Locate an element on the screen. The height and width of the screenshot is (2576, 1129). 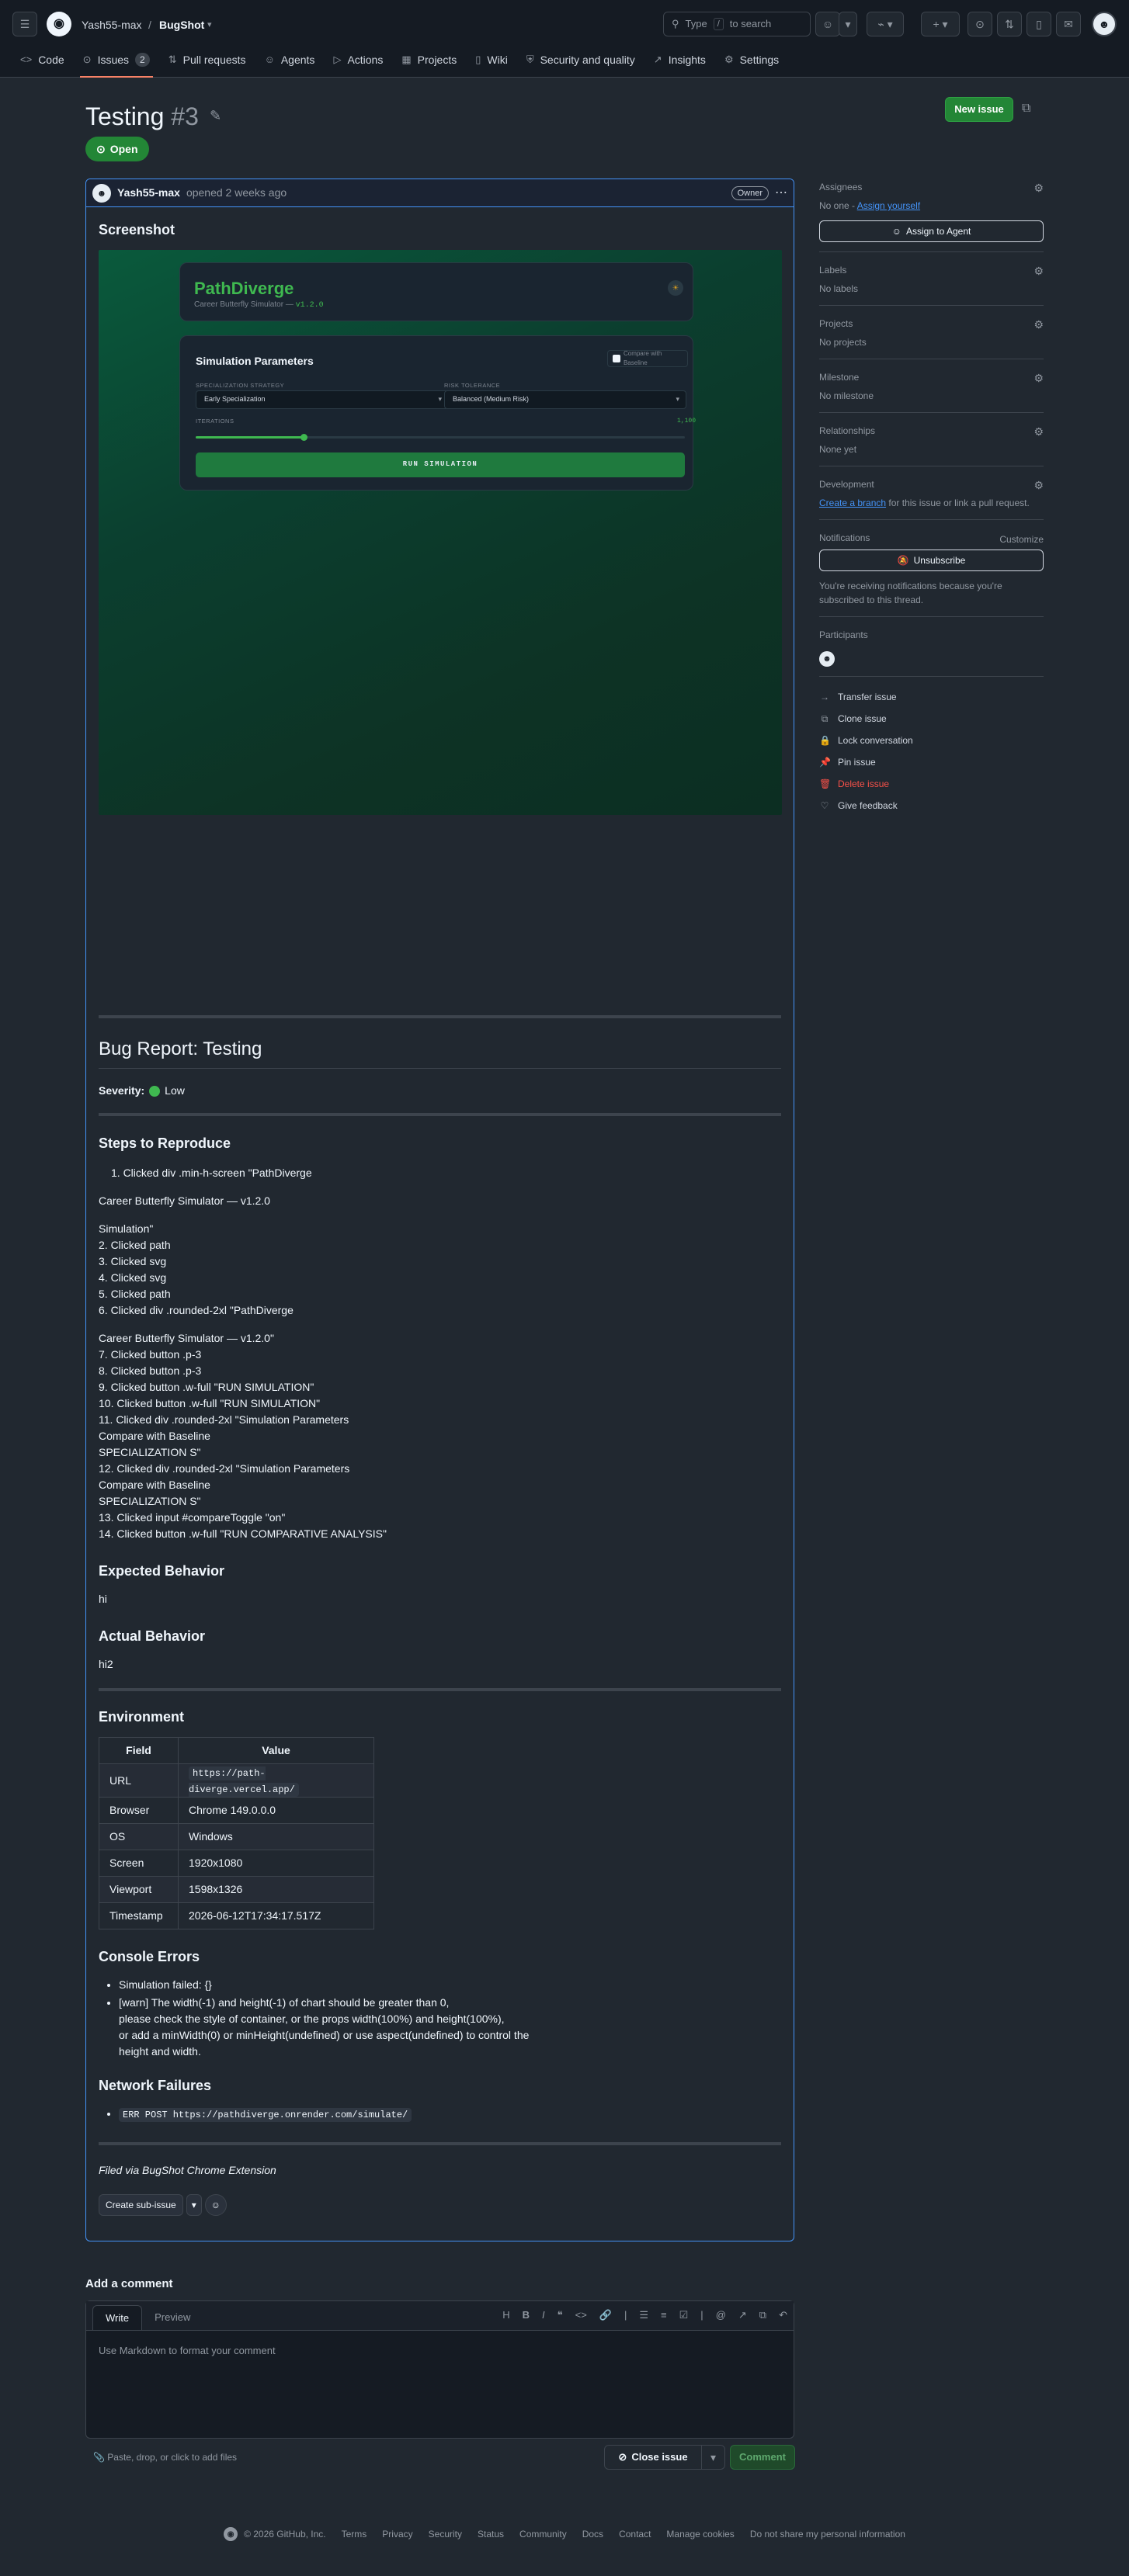
copilot-chat-icon: ⌁ ▾ is located at coordinates (886, 24).